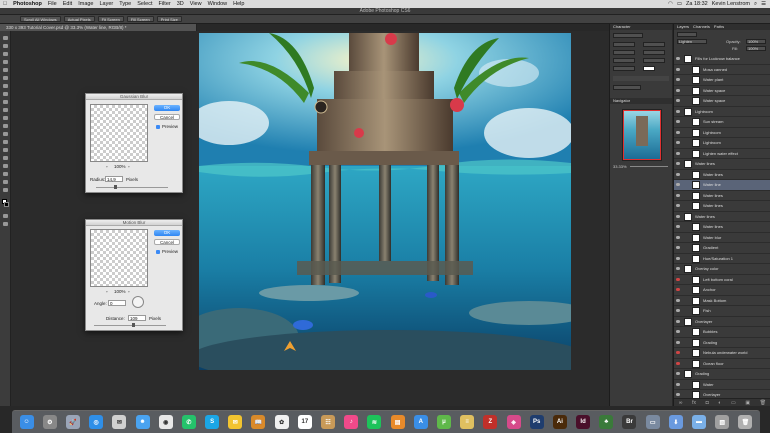 The height and width of the screenshot is (433, 770). What do you see at coordinates (119, 133) in the screenshot?
I see `blur-preview-area` at bounding box center [119, 133].